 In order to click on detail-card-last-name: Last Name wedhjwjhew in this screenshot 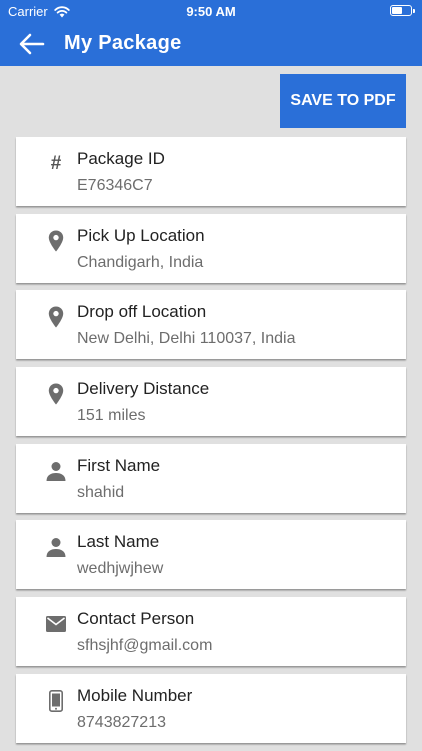, I will do `click(211, 555)`.